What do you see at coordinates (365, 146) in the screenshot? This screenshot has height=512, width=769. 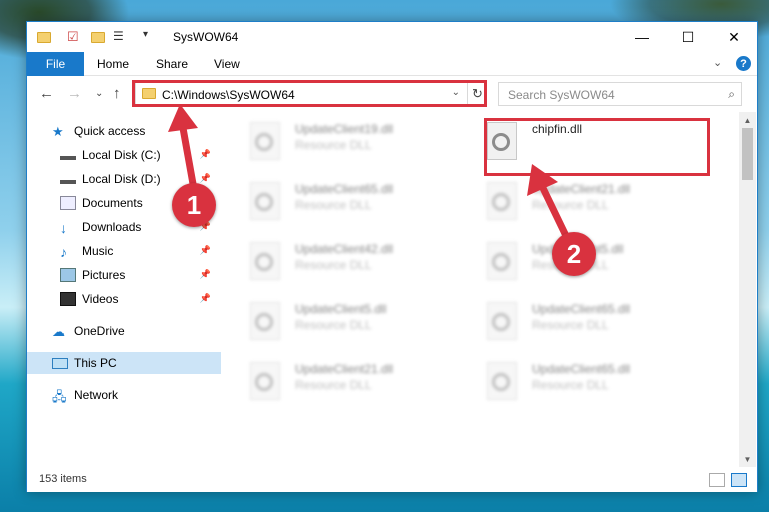 I see `list-item: UpdateClient19.dll Resource DLL` at bounding box center [365, 146].